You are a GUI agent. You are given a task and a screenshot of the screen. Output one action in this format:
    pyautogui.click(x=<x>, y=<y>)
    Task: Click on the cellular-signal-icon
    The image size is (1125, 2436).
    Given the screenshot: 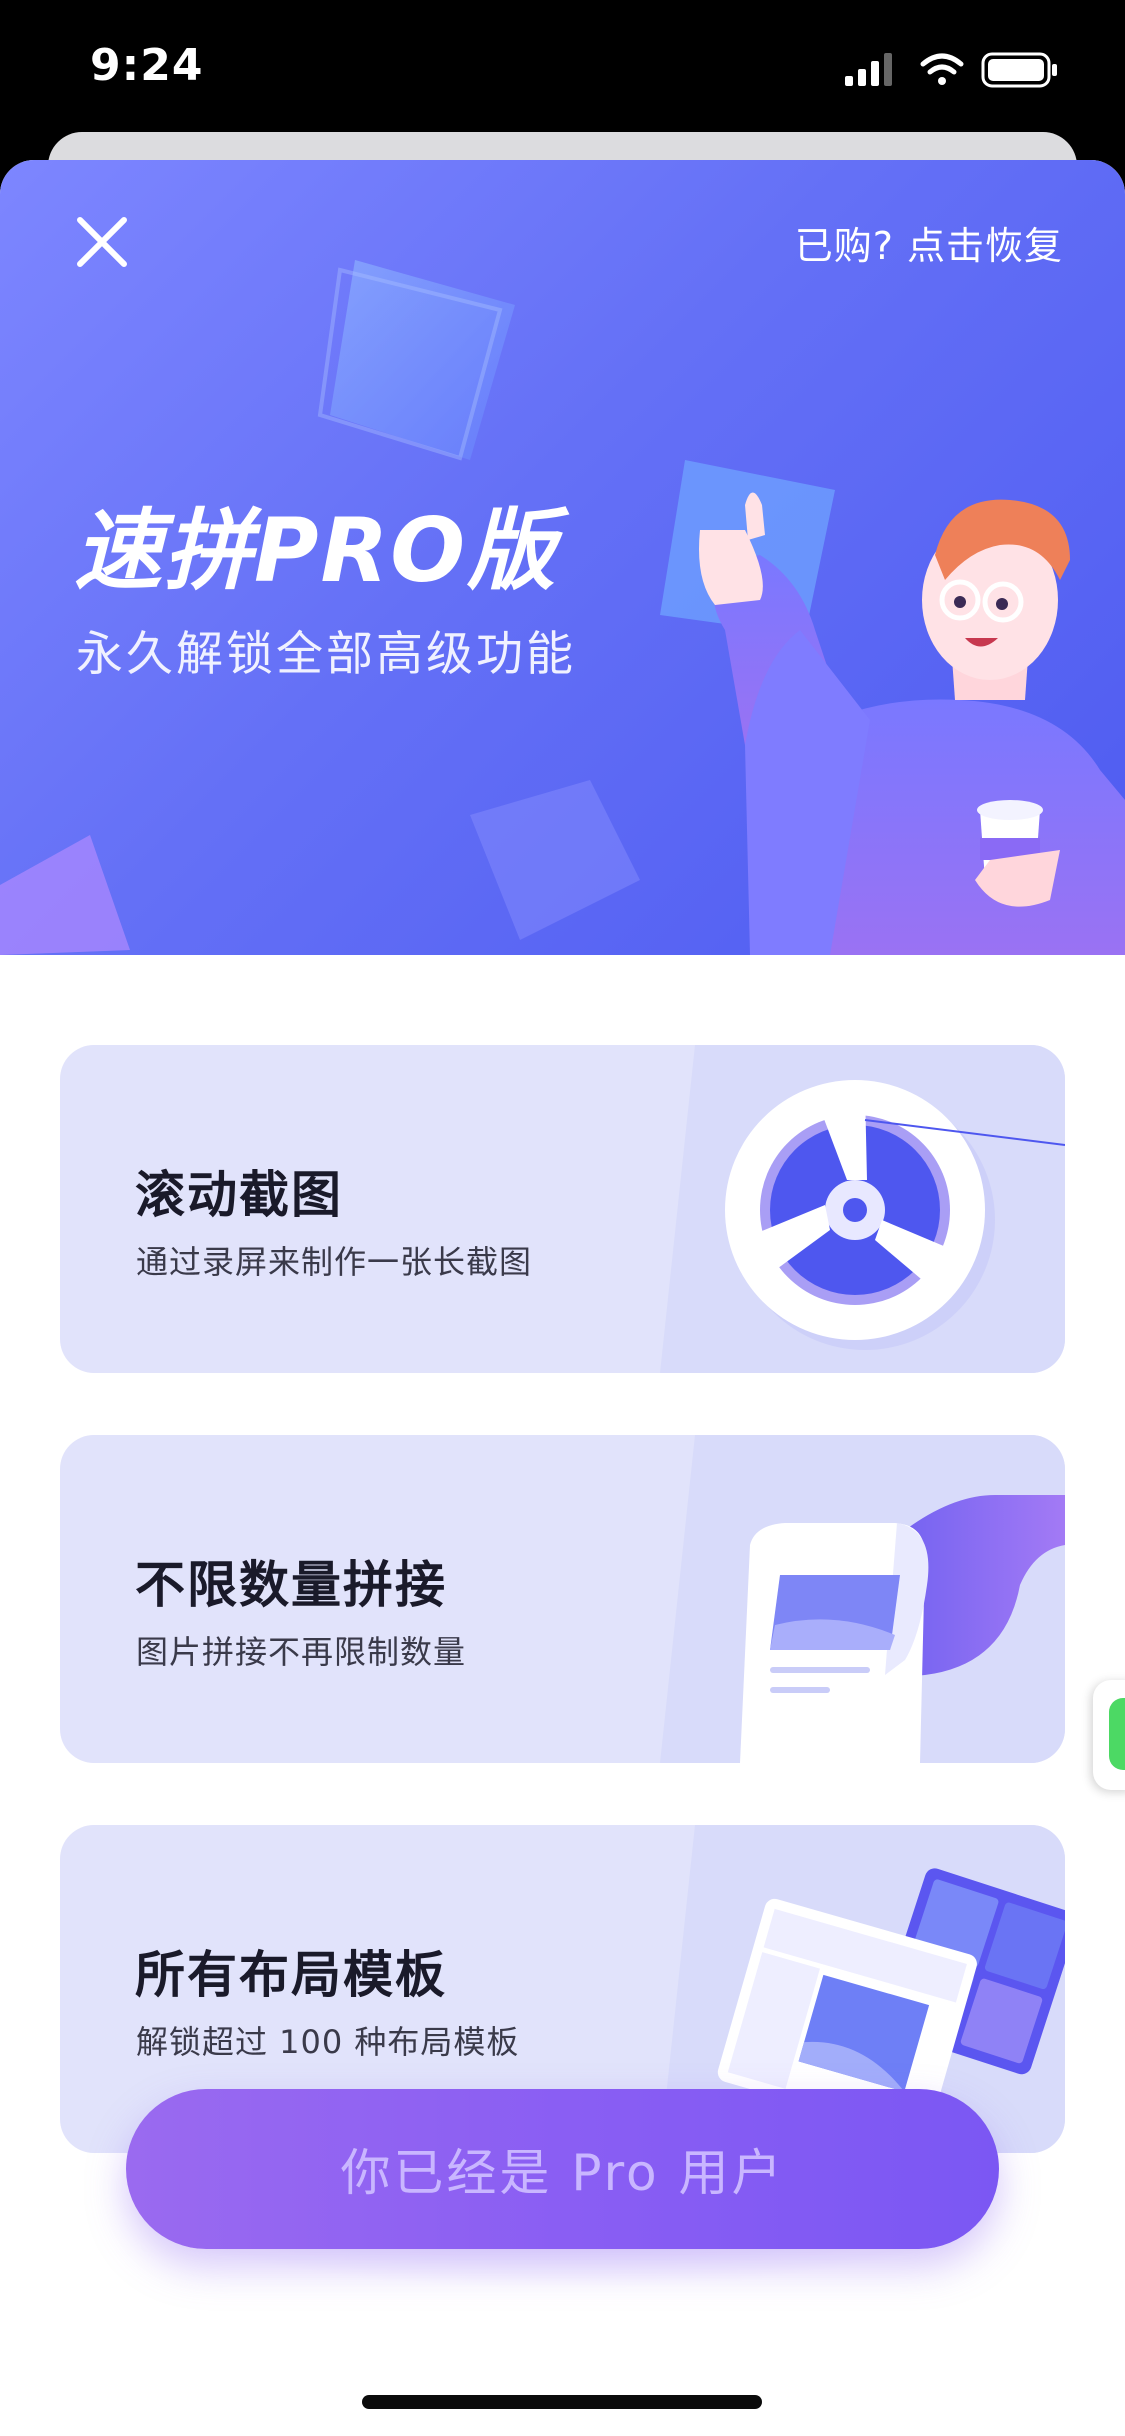 What is the action you would take?
    pyautogui.click(x=868, y=69)
    